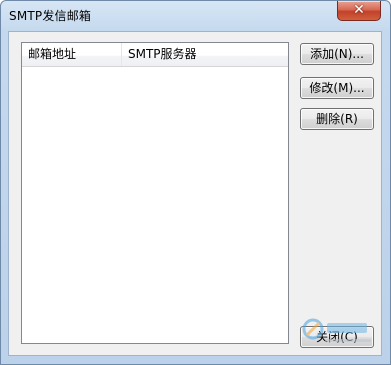 This screenshot has width=391, height=365. Describe the element at coordinates (337, 119) in the screenshot. I see `delete-button: 删除(R)` at that location.